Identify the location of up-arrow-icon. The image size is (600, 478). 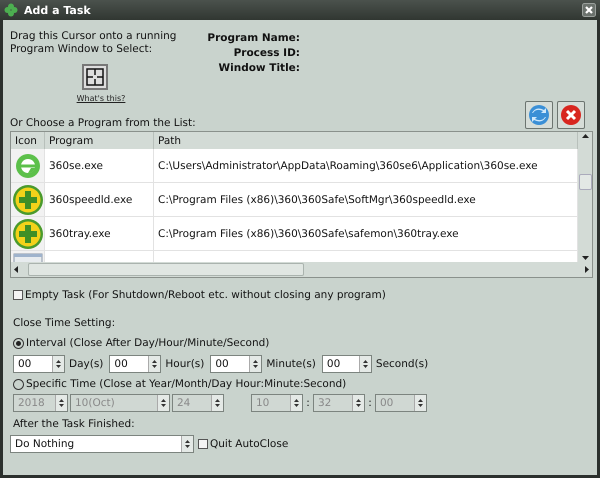
(585, 136).